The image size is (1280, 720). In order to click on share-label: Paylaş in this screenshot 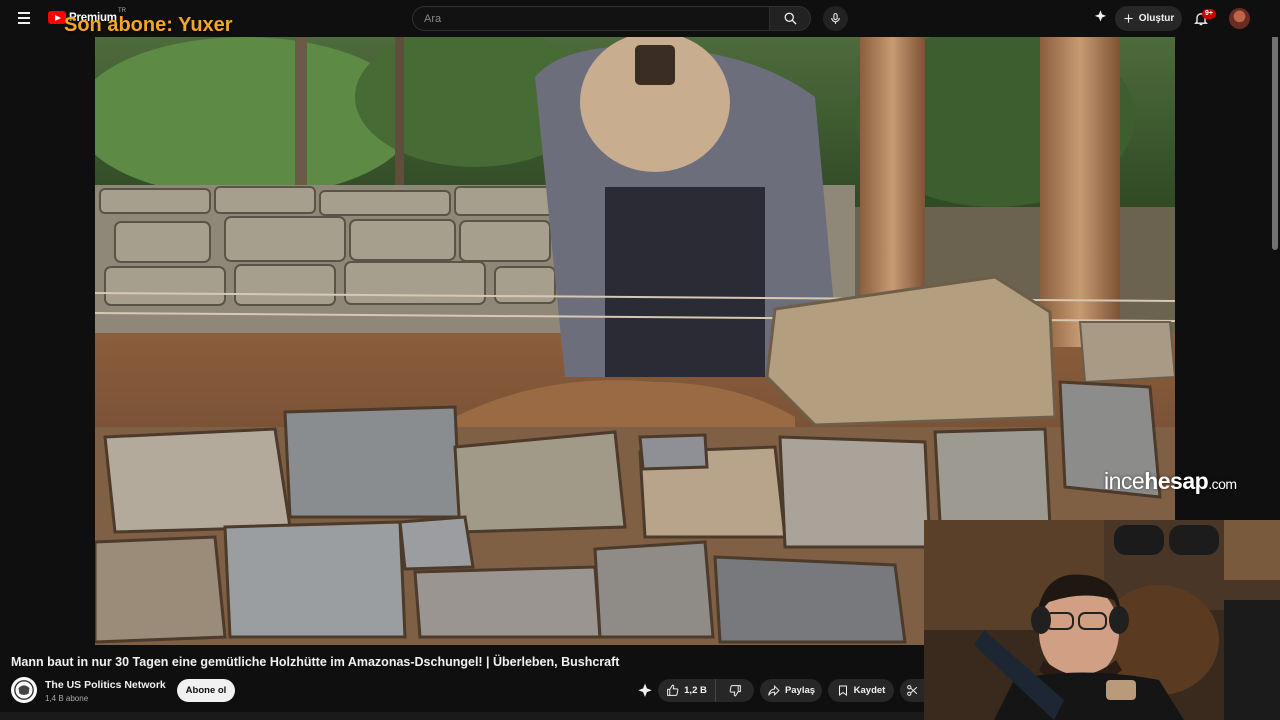, I will do `click(800, 690)`.